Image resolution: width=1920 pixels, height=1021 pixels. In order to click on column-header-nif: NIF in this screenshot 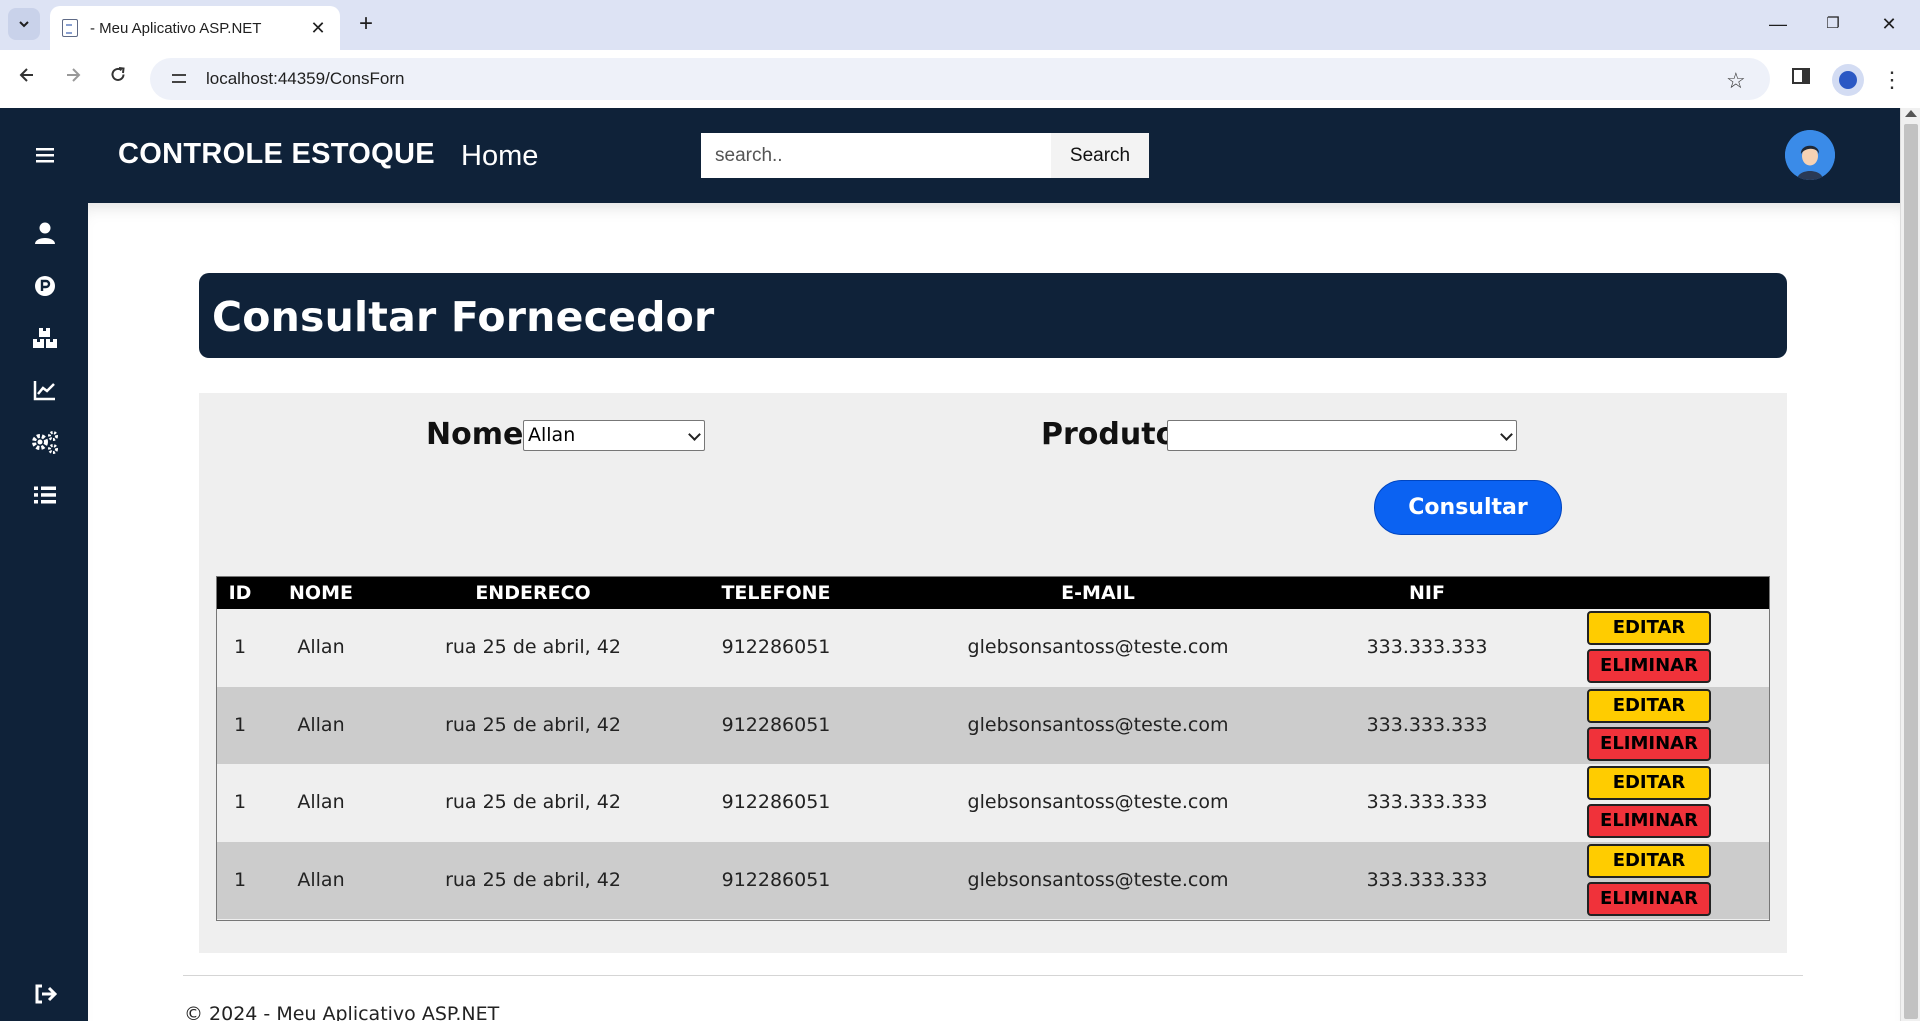, I will do `click(1427, 593)`.